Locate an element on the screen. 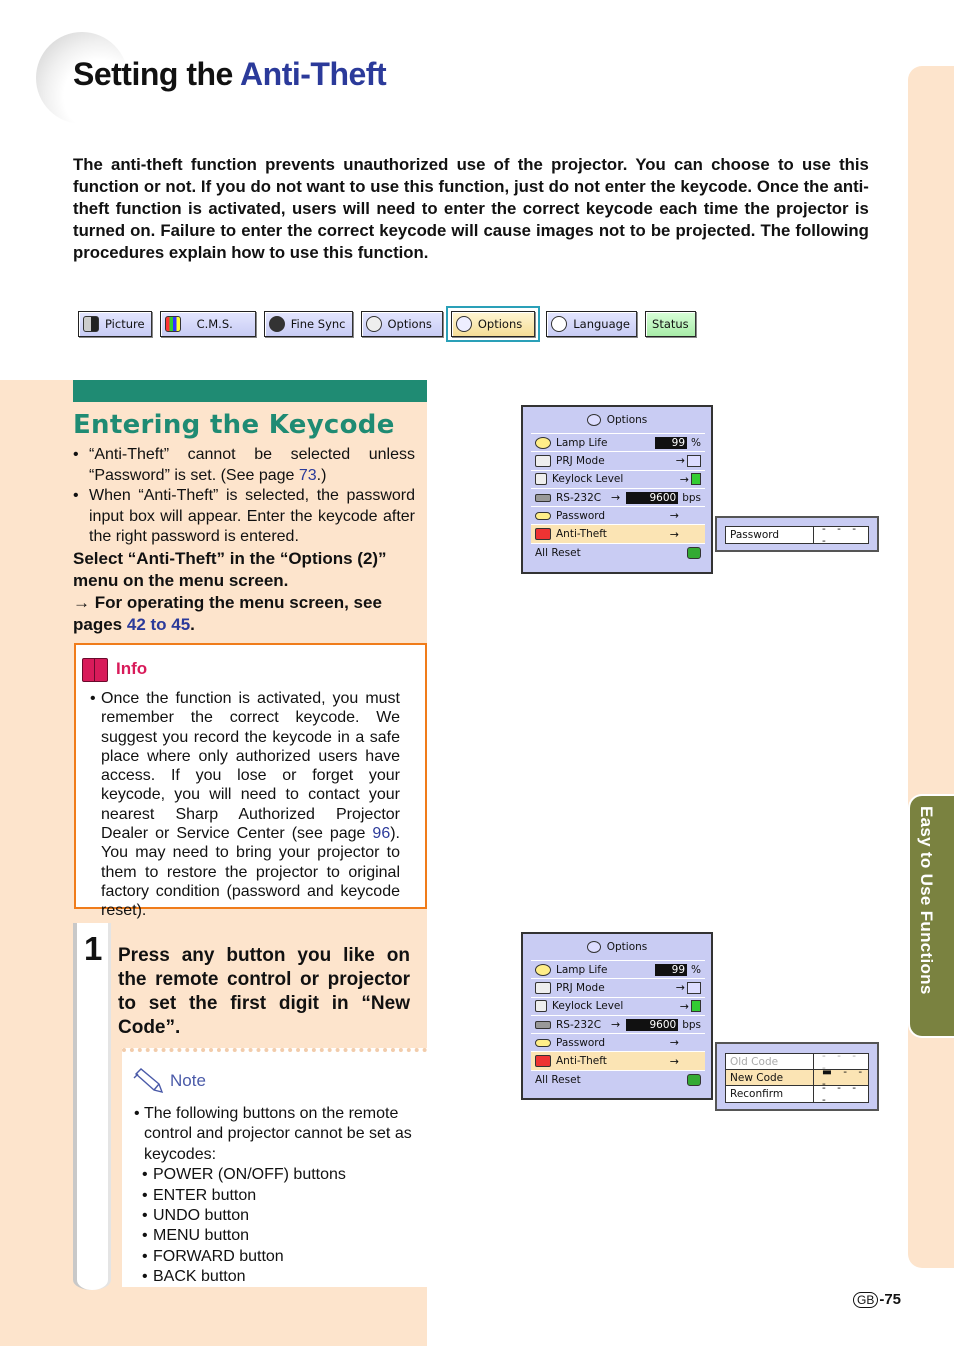 This screenshot has height=1346, width=954. list-item: MENU button is located at coordinates (283, 1236).